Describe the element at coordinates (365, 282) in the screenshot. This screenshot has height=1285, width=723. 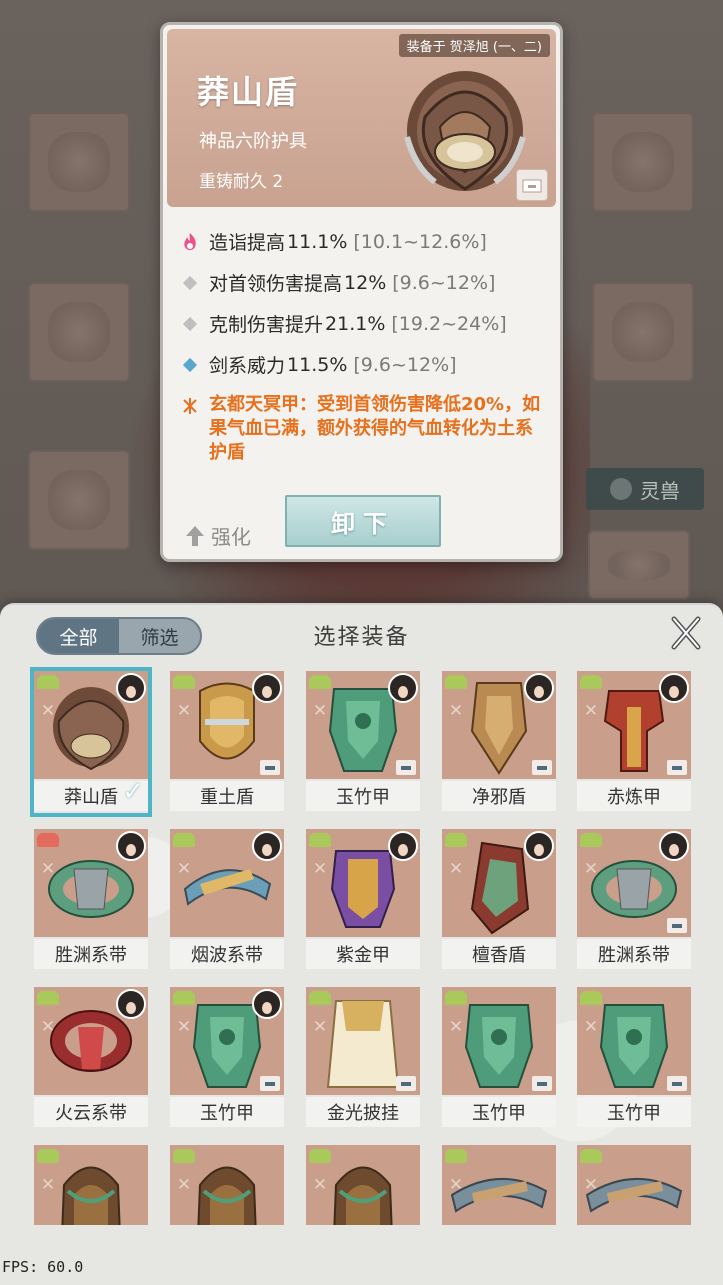
I see `stat-value: 12%` at that location.